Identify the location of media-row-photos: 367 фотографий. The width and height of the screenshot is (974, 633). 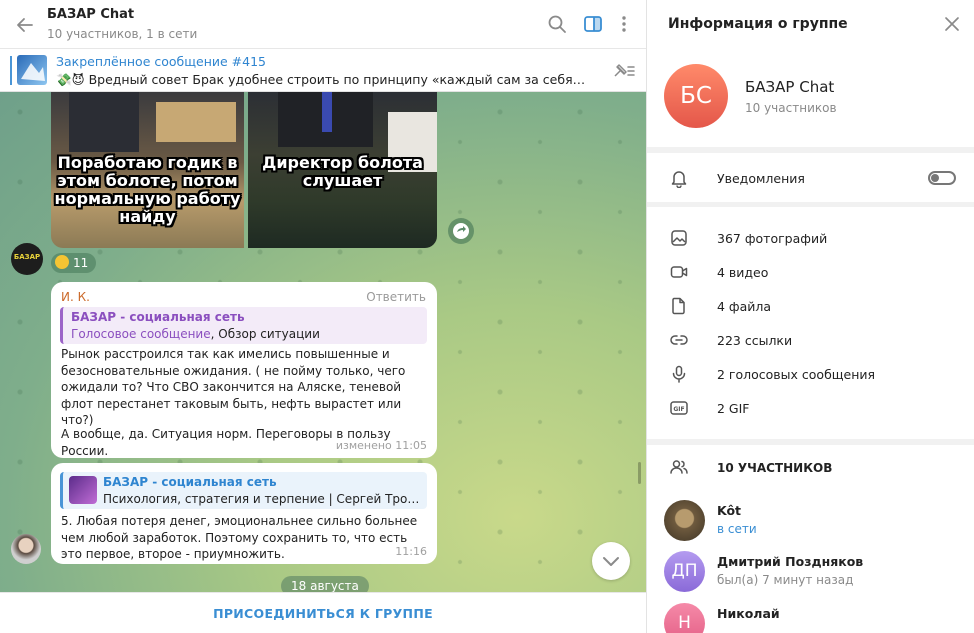
(810, 238).